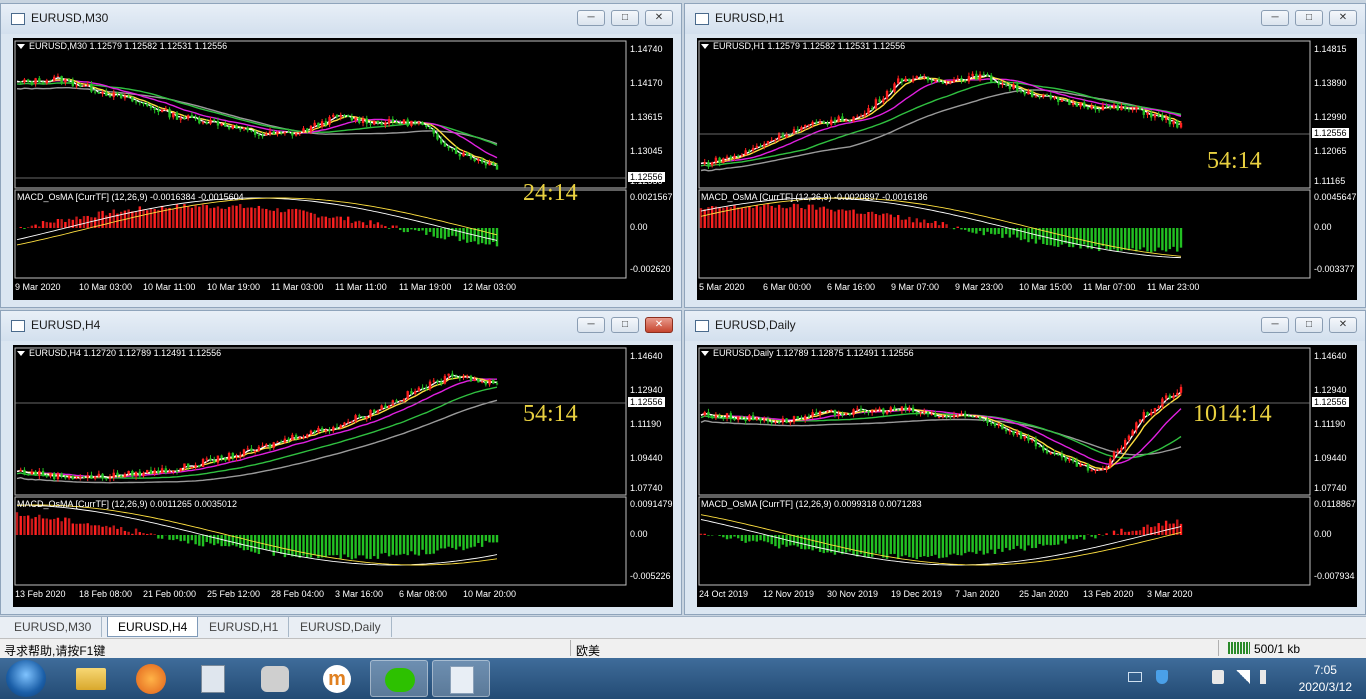 This screenshot has height=699, width=1366. What do you see at coordinates (1025, 326) in the screenshot?
I see `window-titlebar: EURUSD,Daily ─ □ ✕` at bounding box center [1025, 326].